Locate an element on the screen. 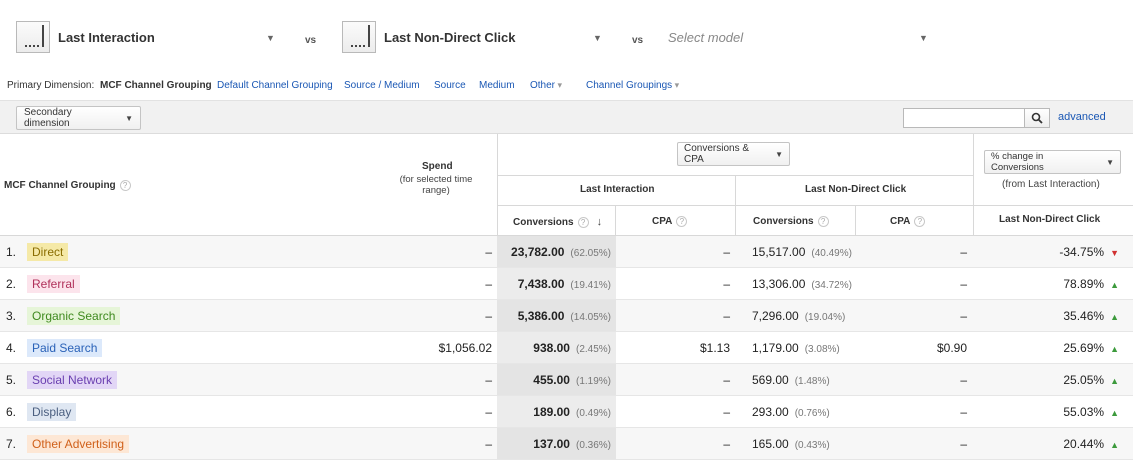  dimension-link-medium: Medium is located at coordinates (497, 85).